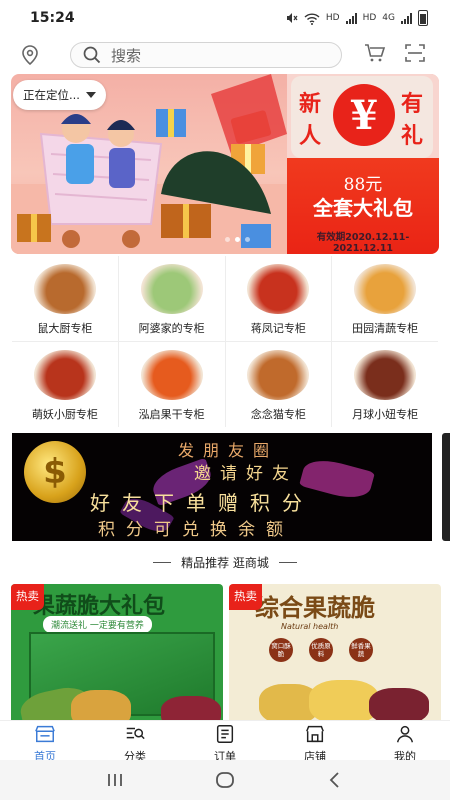 This screenshot has height=800, width=450. What do you see at coordinates (171, 328) in the screenshot?
I see `category-label: 阿婆家的专柜` at bounding box center [171, 328].